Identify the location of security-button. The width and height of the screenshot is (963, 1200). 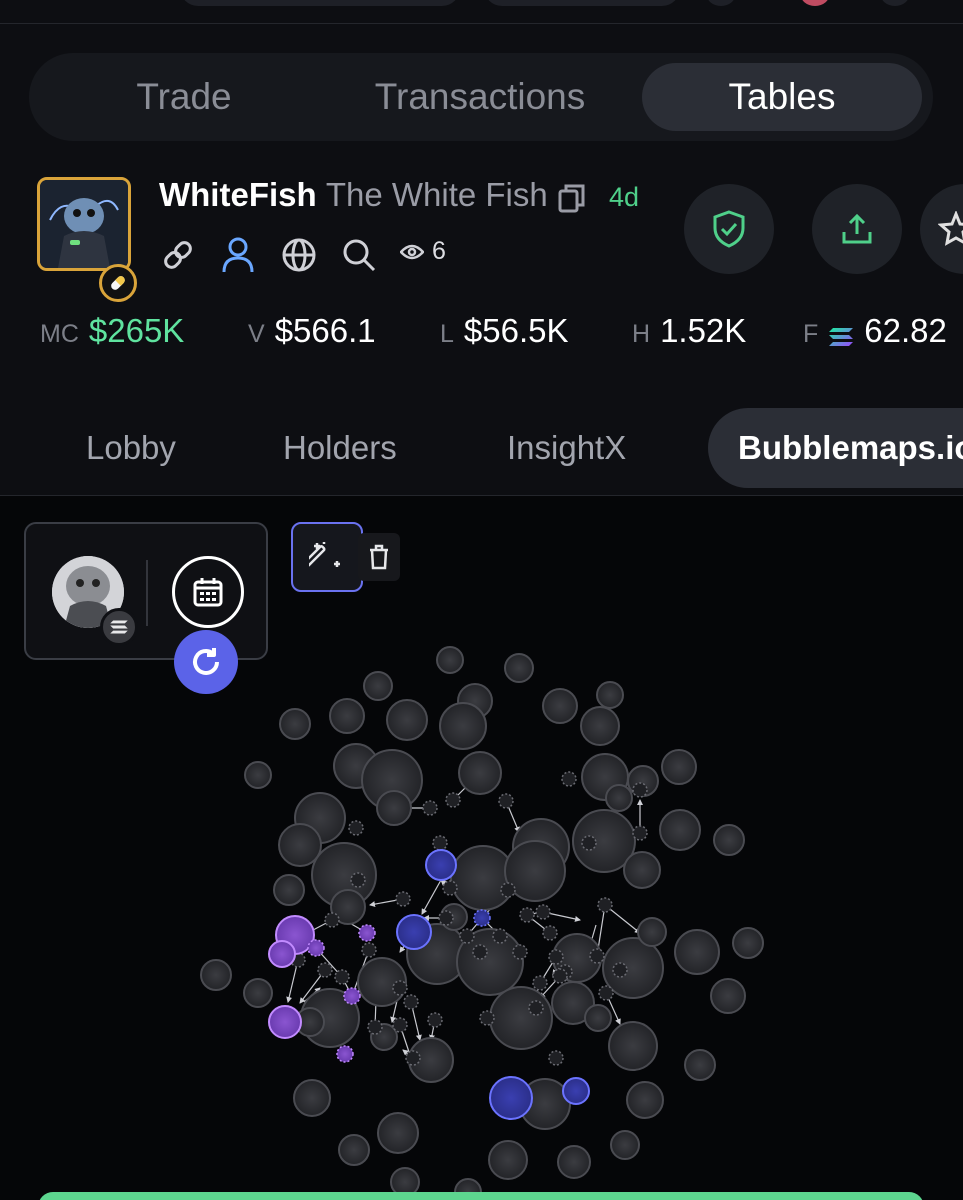
(729, 229).